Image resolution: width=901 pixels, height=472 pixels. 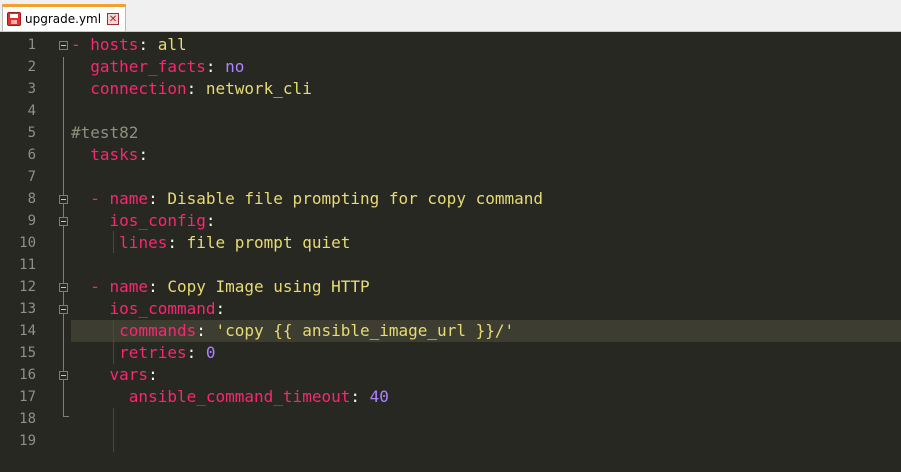 I want to click on code-line: ios_config:, so click(x=143, y=221).